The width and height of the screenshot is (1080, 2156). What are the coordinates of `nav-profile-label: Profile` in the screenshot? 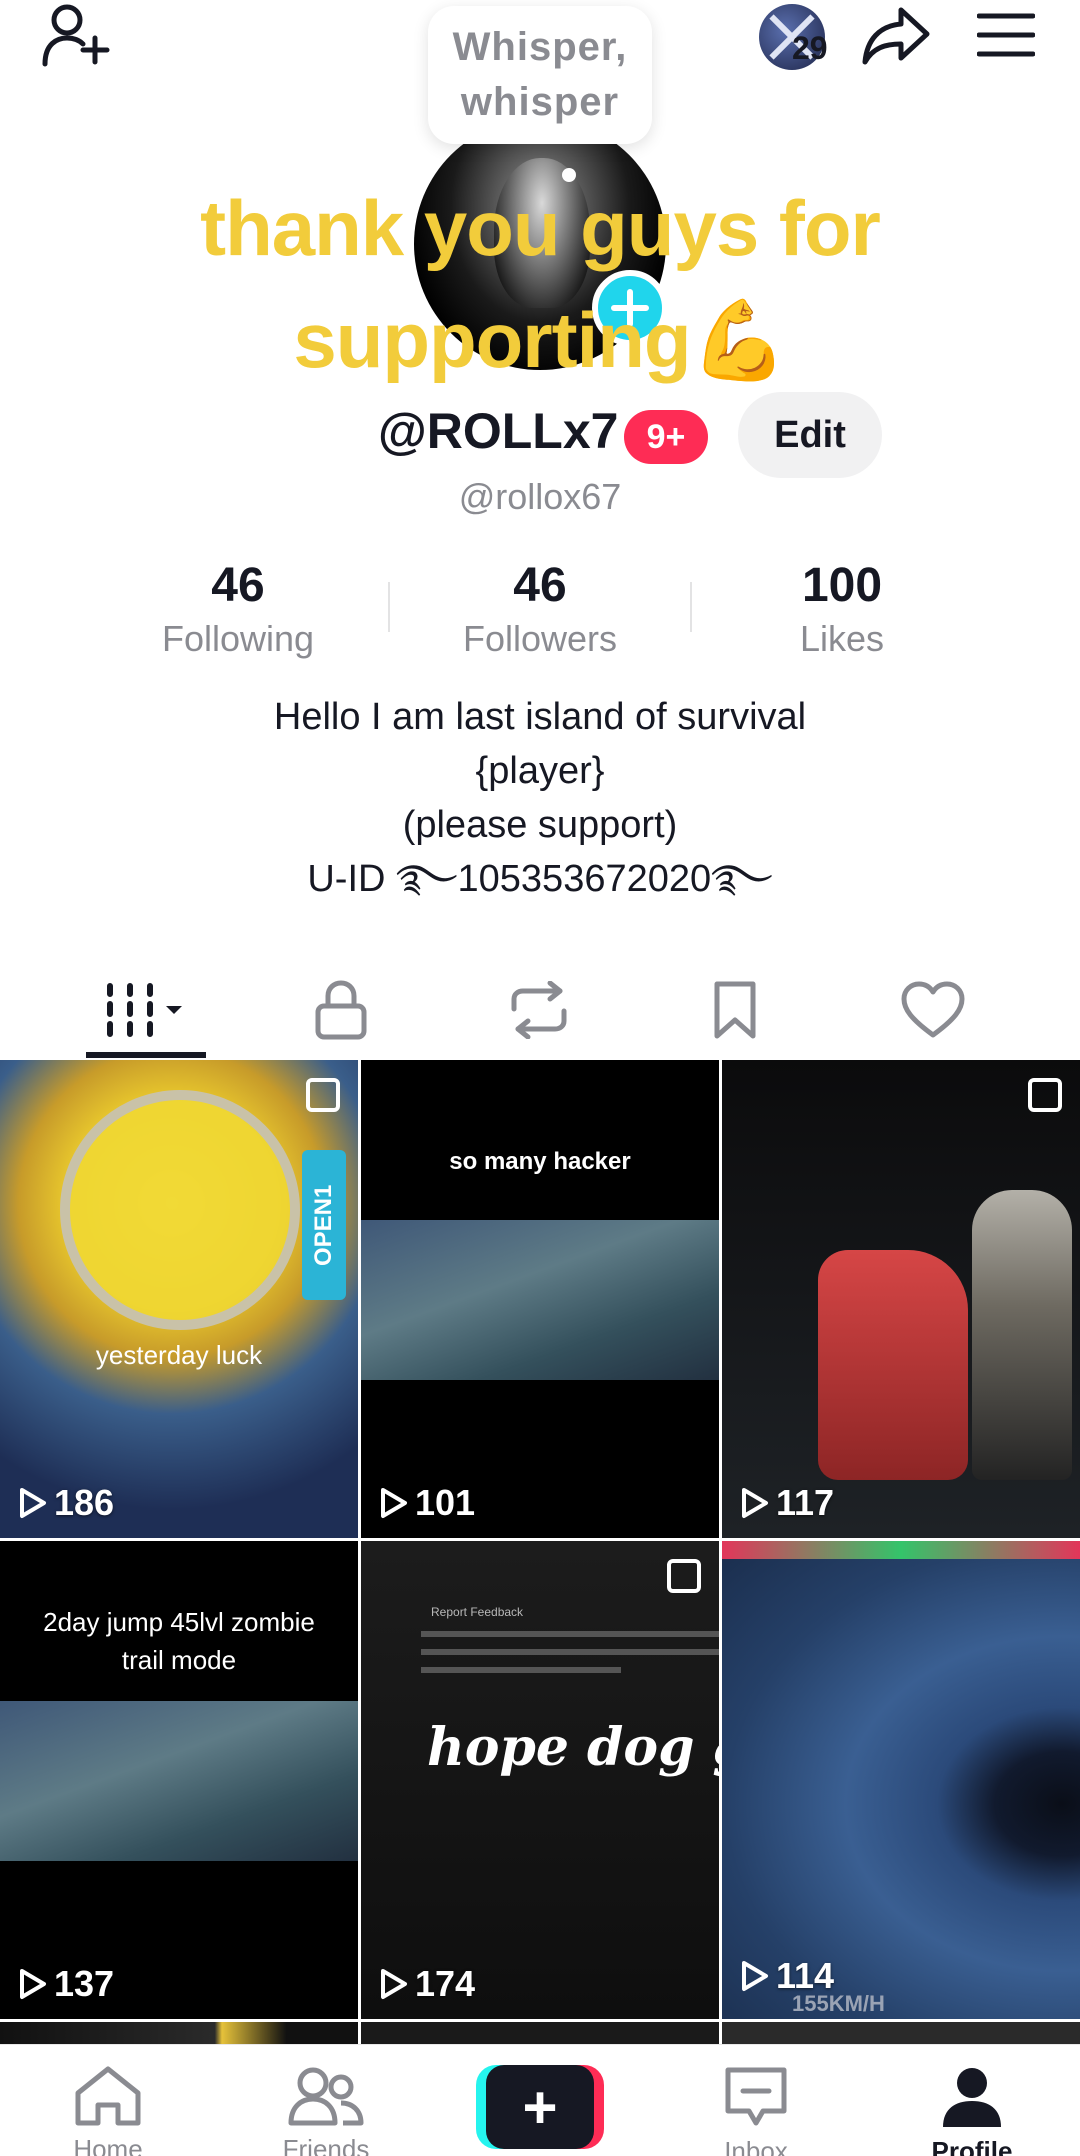 It's located at (972, 2146).